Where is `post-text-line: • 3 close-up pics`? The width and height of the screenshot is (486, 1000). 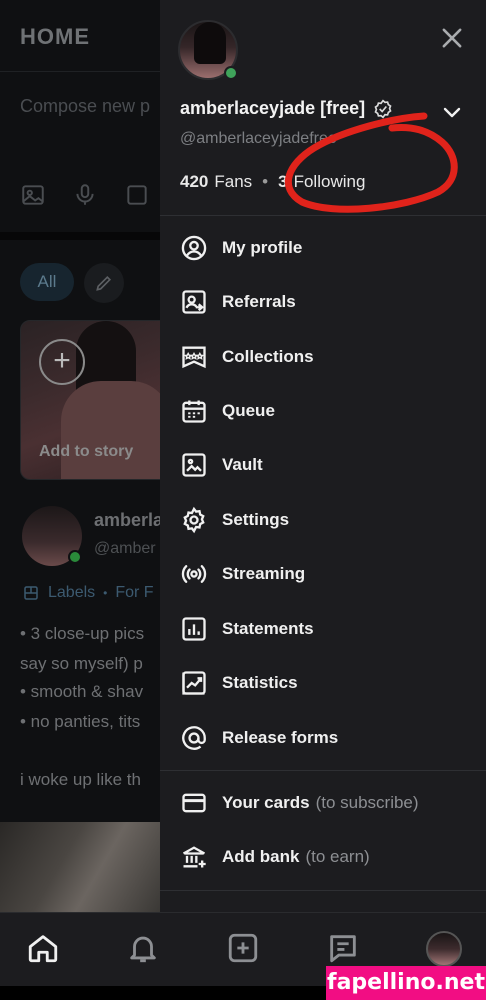 post-text-line: • 3 close-up pics is located at coordinates (82, 633).